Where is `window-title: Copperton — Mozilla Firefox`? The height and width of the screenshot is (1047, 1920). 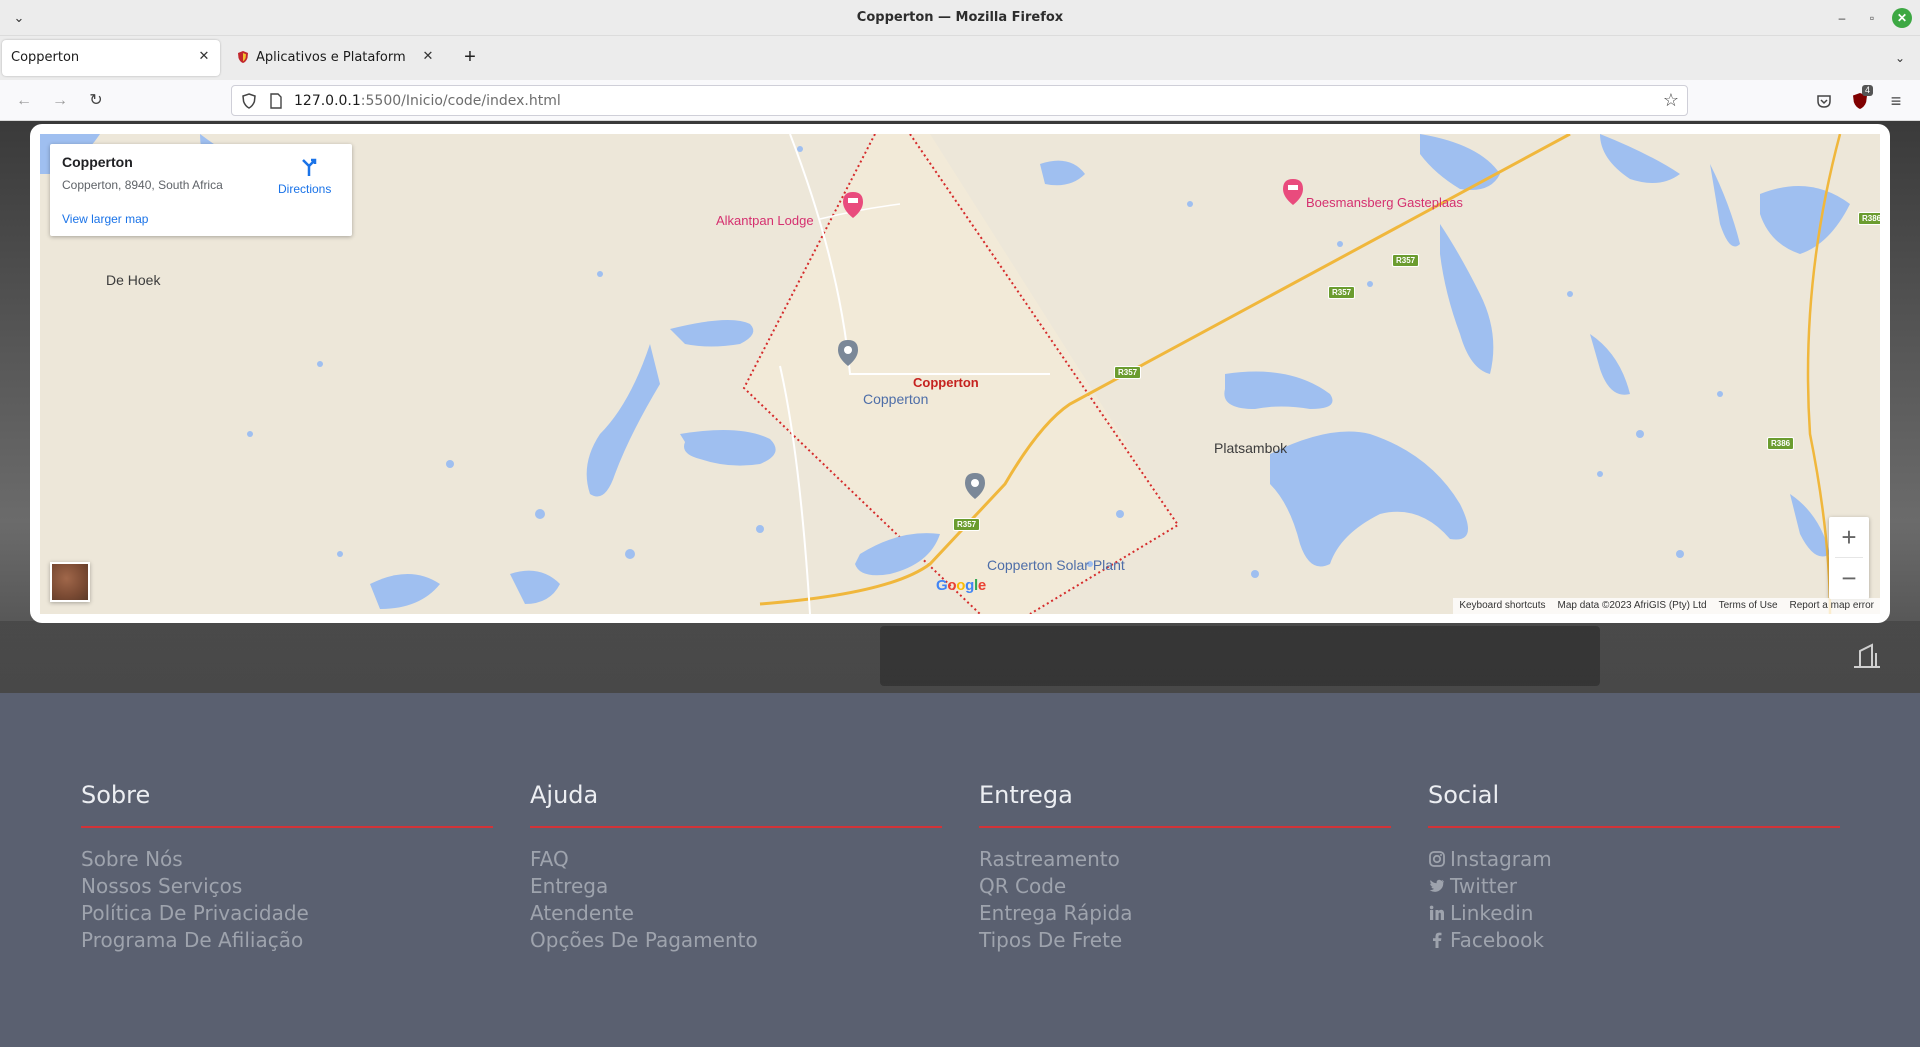
window-title: Copperton — Mozilla Firefox is located at coordinates (960, 17).